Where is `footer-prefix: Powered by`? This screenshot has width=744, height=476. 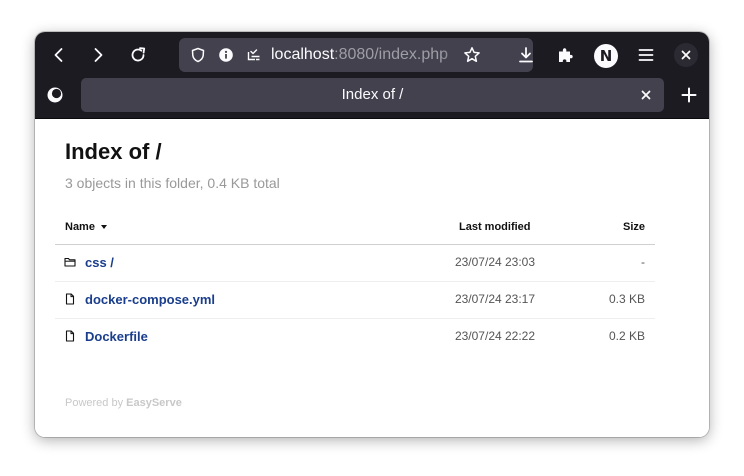 footer-prefix: Powered by is located at coordinates (94, 403).